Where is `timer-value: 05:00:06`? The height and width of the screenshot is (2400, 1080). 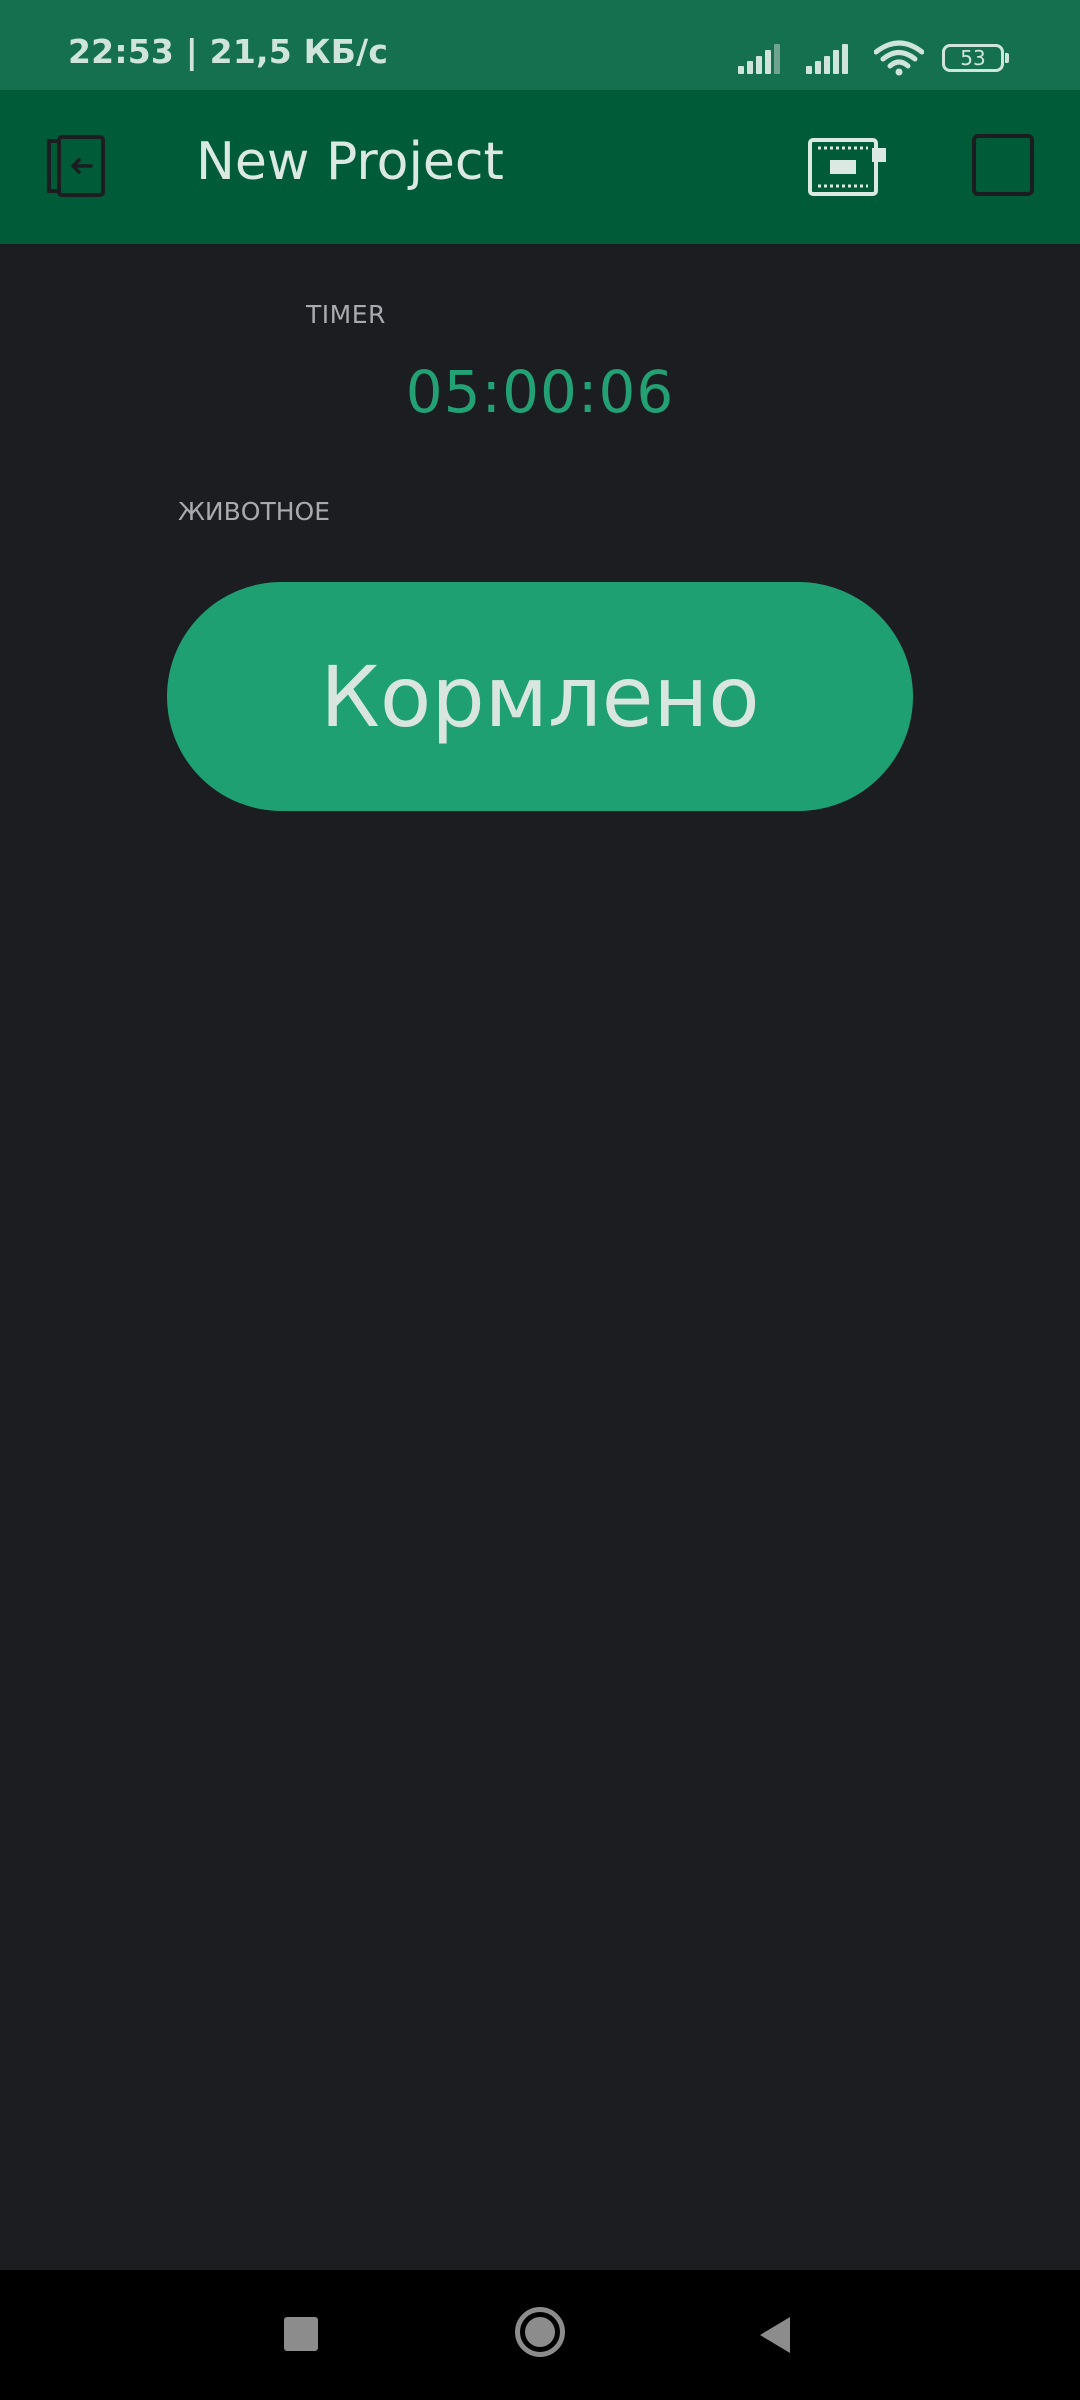
timer-value: 05:00:06 is located at coordinates (540, 392).